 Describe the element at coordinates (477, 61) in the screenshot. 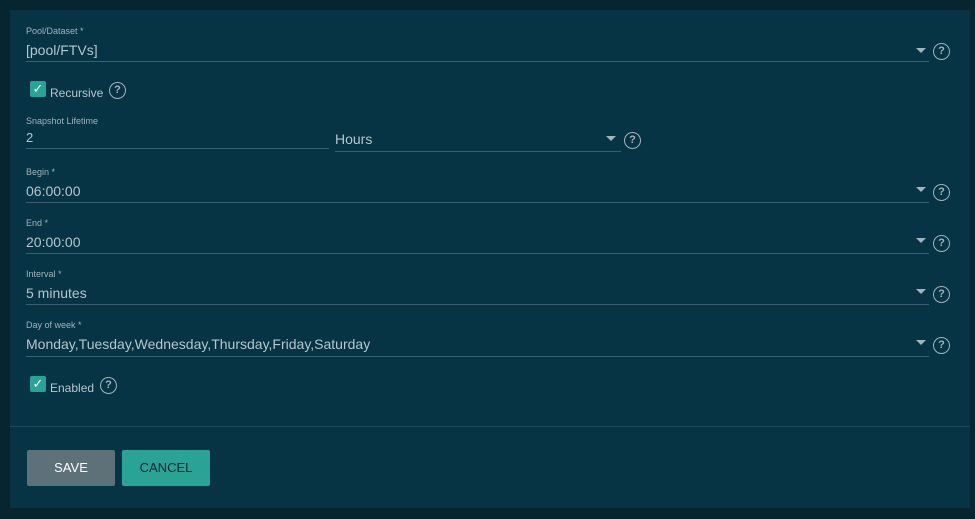

I see `pool-dataset-underline` at that location.